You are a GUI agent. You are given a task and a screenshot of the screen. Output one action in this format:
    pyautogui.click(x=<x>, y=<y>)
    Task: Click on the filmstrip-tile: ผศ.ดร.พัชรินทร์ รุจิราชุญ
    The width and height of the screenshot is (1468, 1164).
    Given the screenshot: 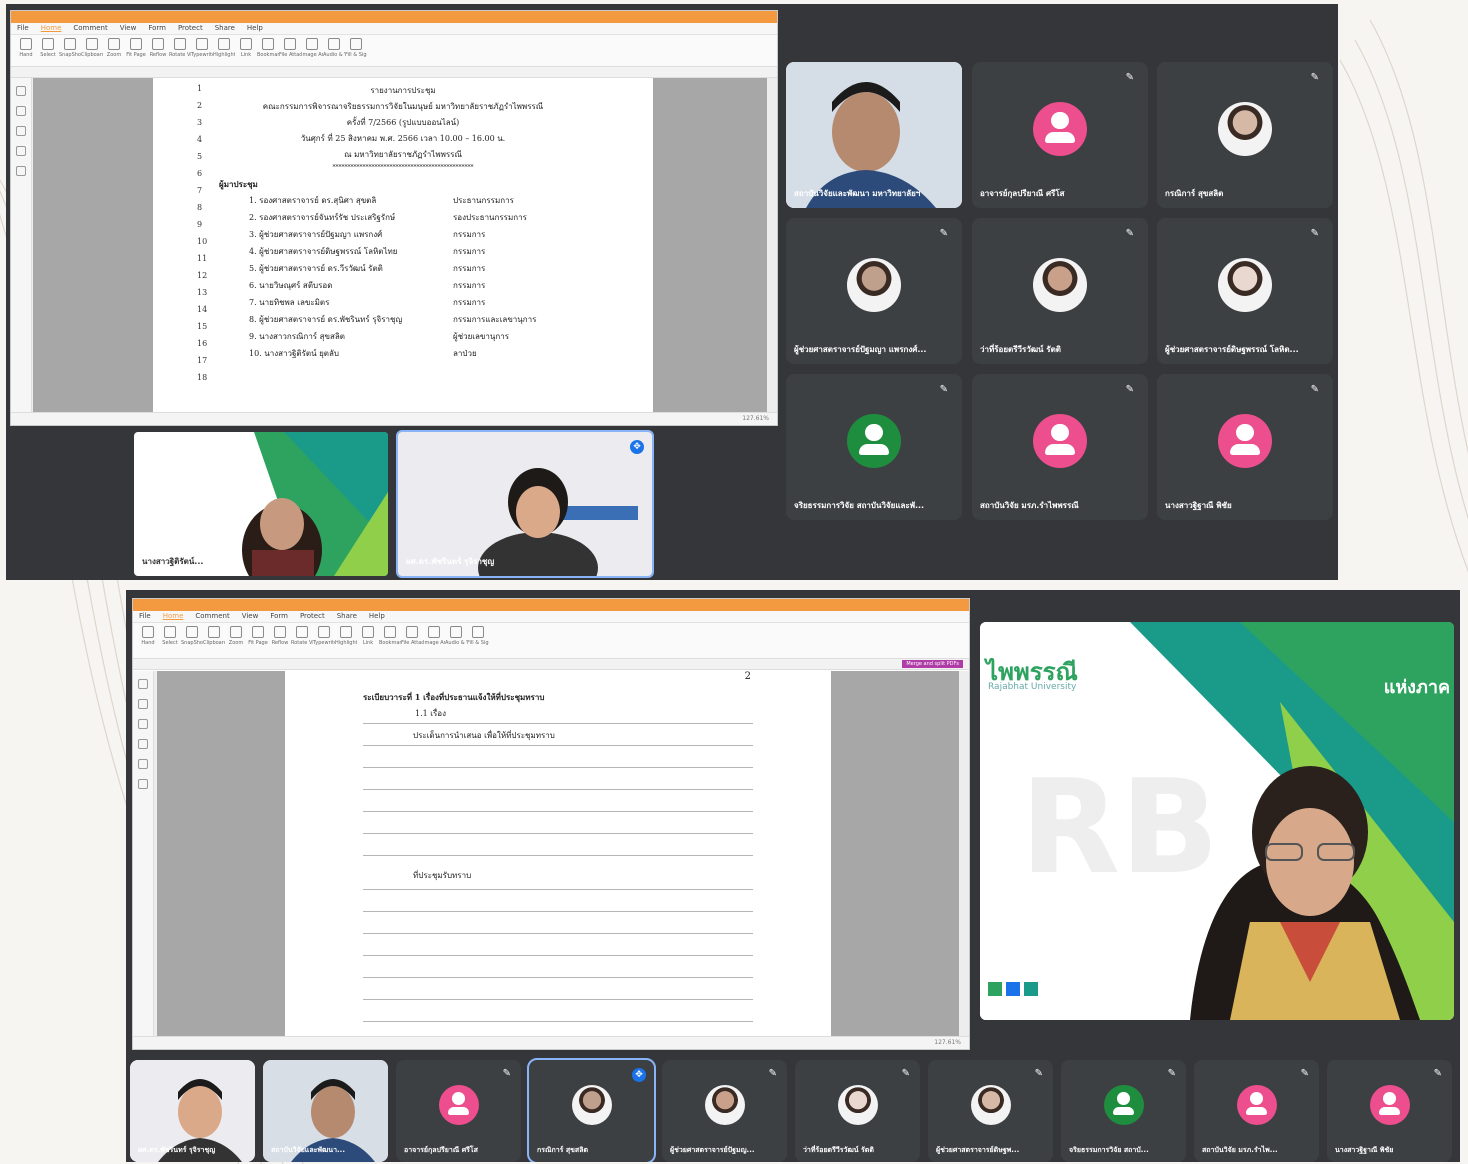 What is the action you would take?
    pyautogui.click(x=192, y=1111)
    